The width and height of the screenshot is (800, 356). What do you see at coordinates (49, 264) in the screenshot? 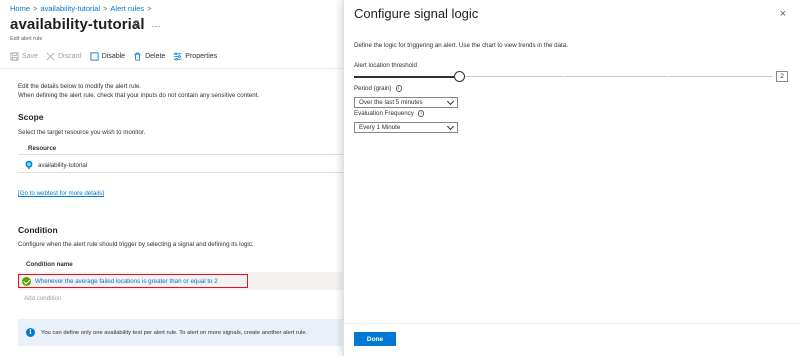
I see `condition-column-header: Condition name` at bounding box center [49, 264].